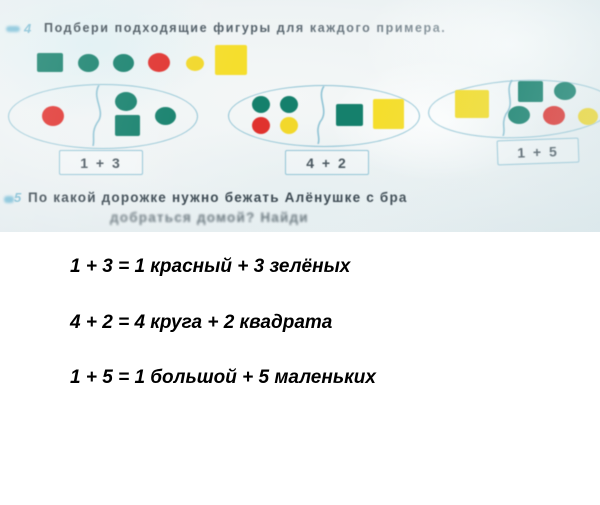 The image size is (600, 505). What do you see at coordinates (201, 322) in the screenshot?
I see `answer-line-2: 4 + 2 = 4 круга + 2 квадрата` at bounding box center [201, 322].